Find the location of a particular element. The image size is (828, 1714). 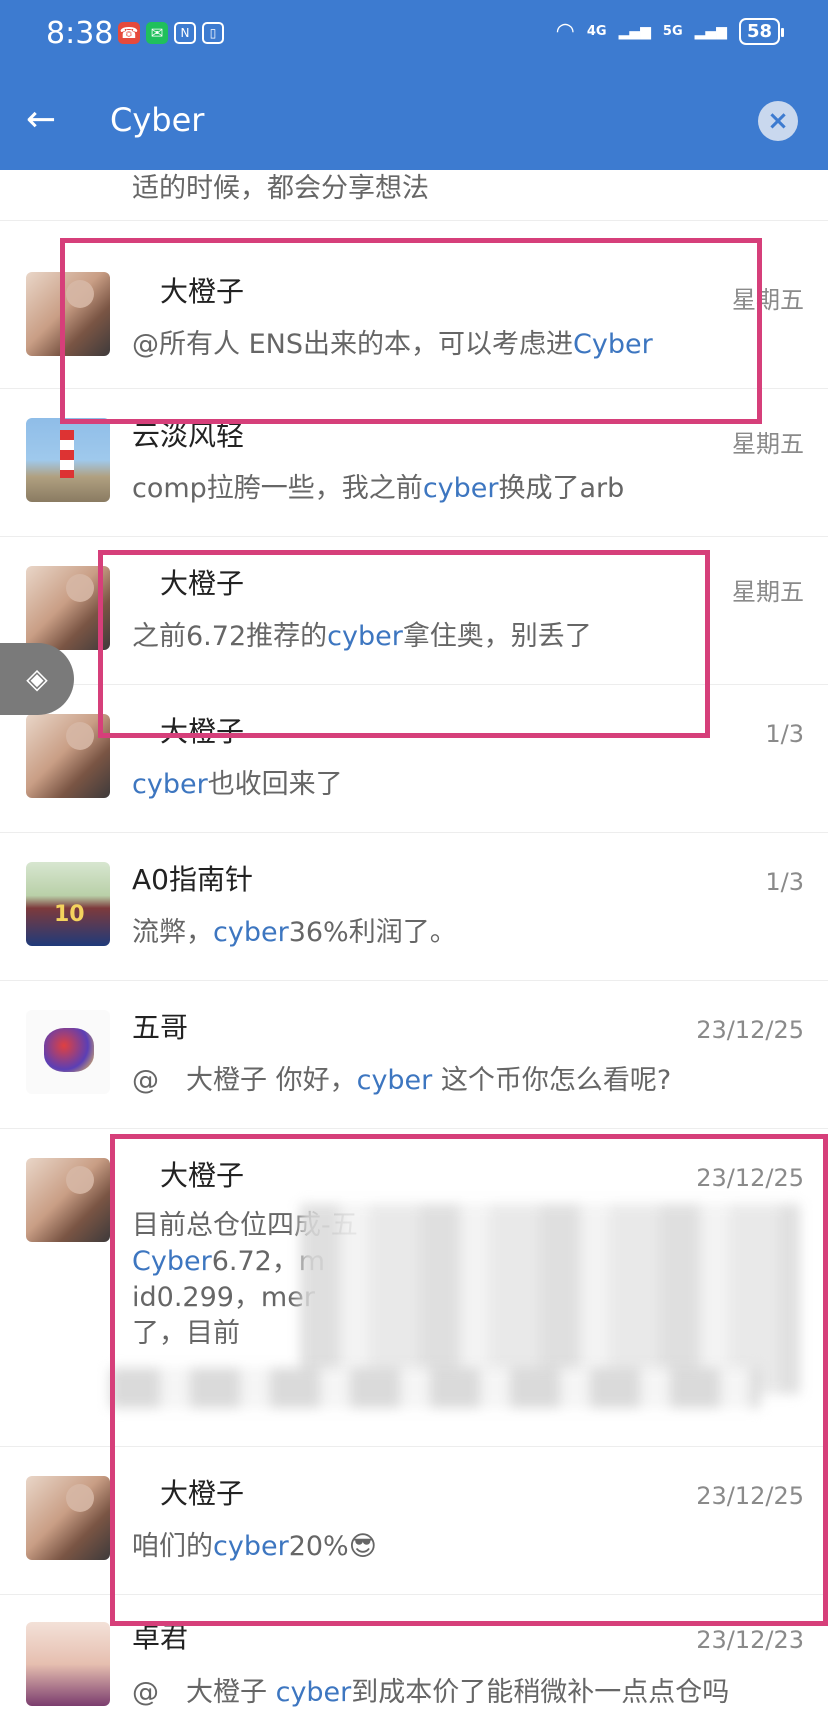

floating-assistant-icon: ◈ is located at coordinates (37, 679).